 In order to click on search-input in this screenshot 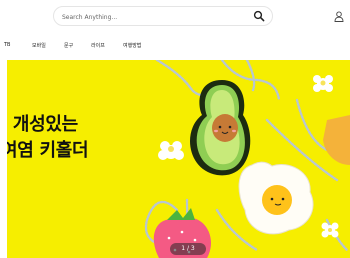, I will do `click(152, 17)`.